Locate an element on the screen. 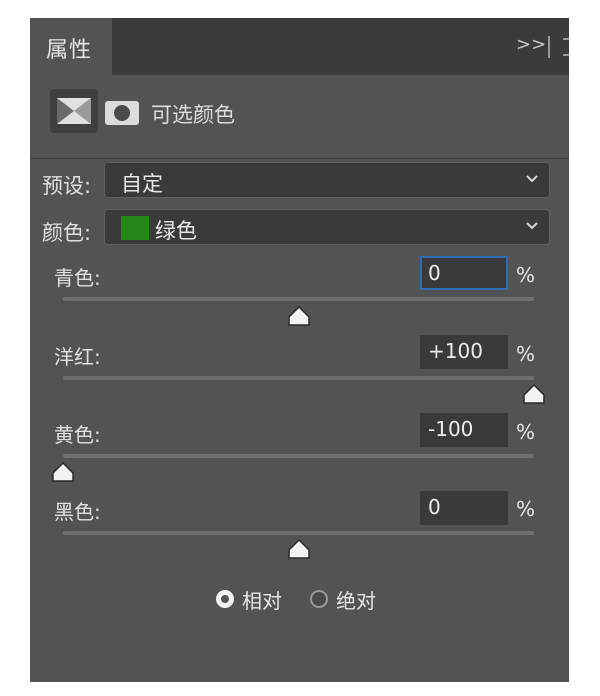 The width and height of the screenshot is (600, 696). black-label: 黑色: is located at coordinates (77, 512).